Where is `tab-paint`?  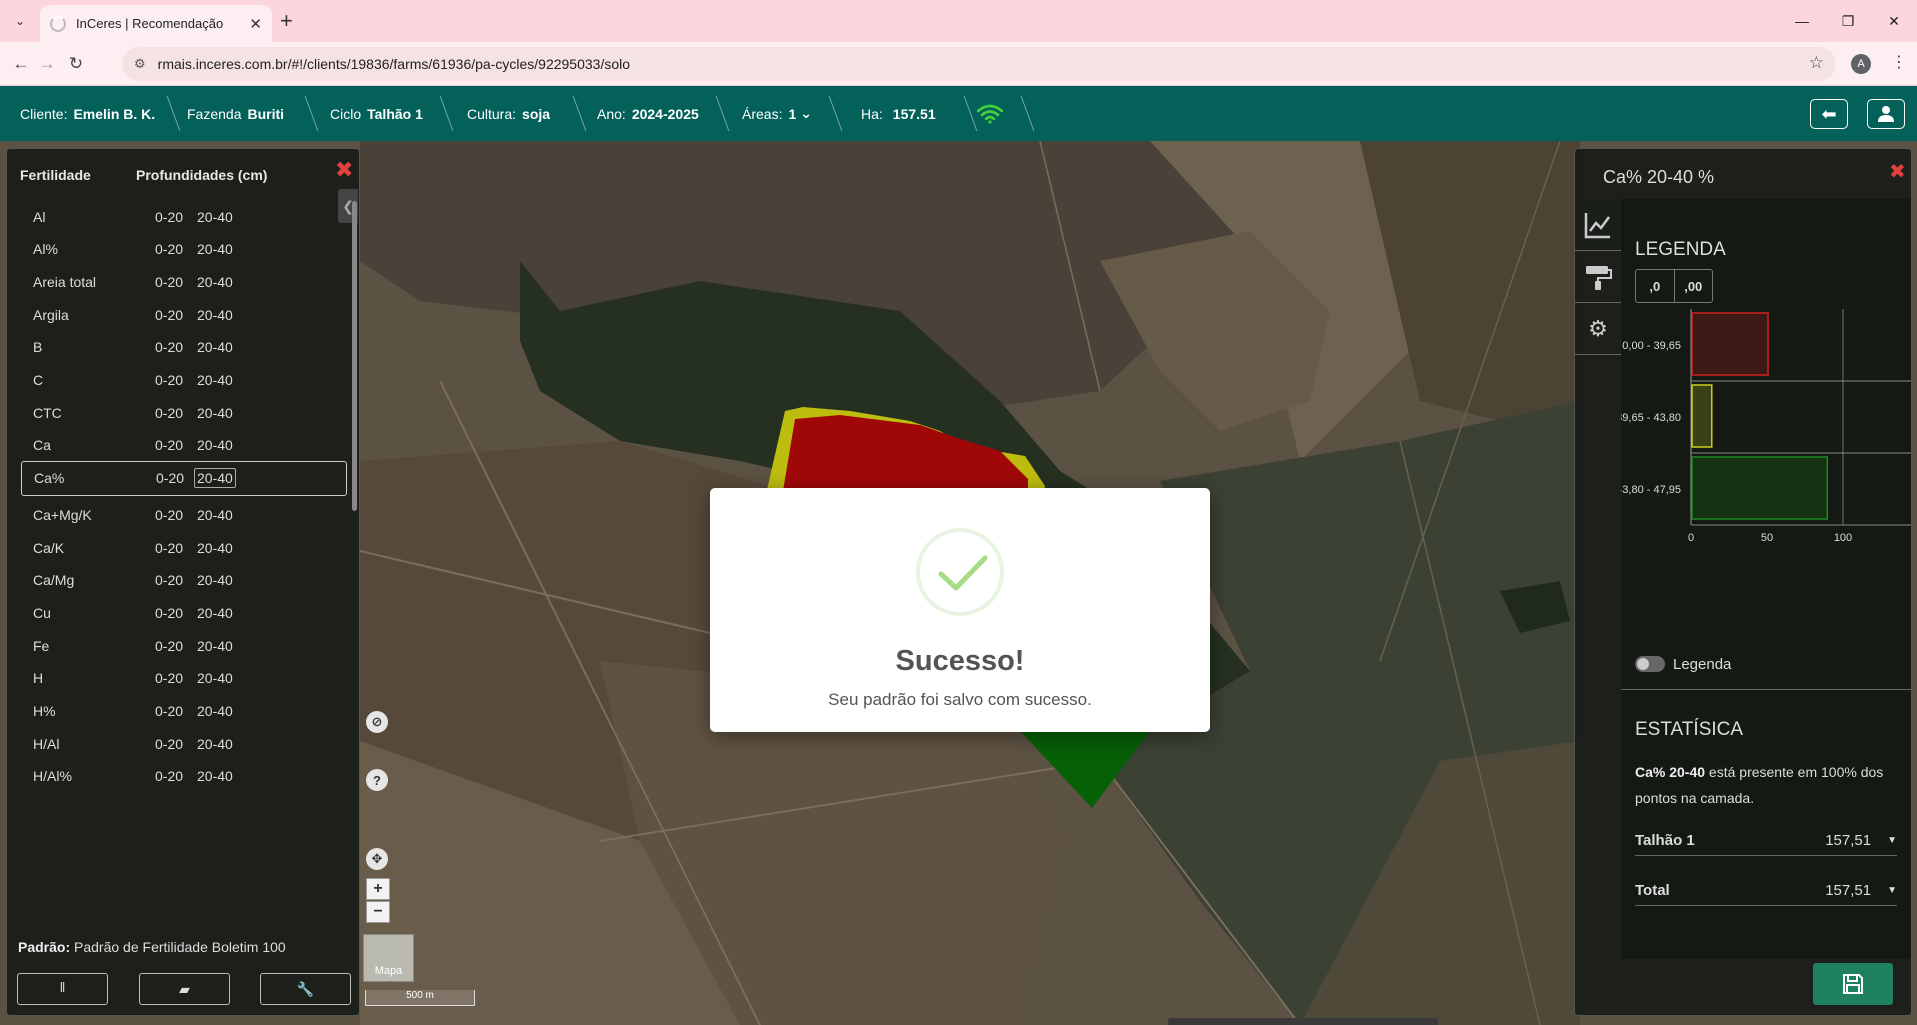 tab-paint is located at coordinates (1598, 277).